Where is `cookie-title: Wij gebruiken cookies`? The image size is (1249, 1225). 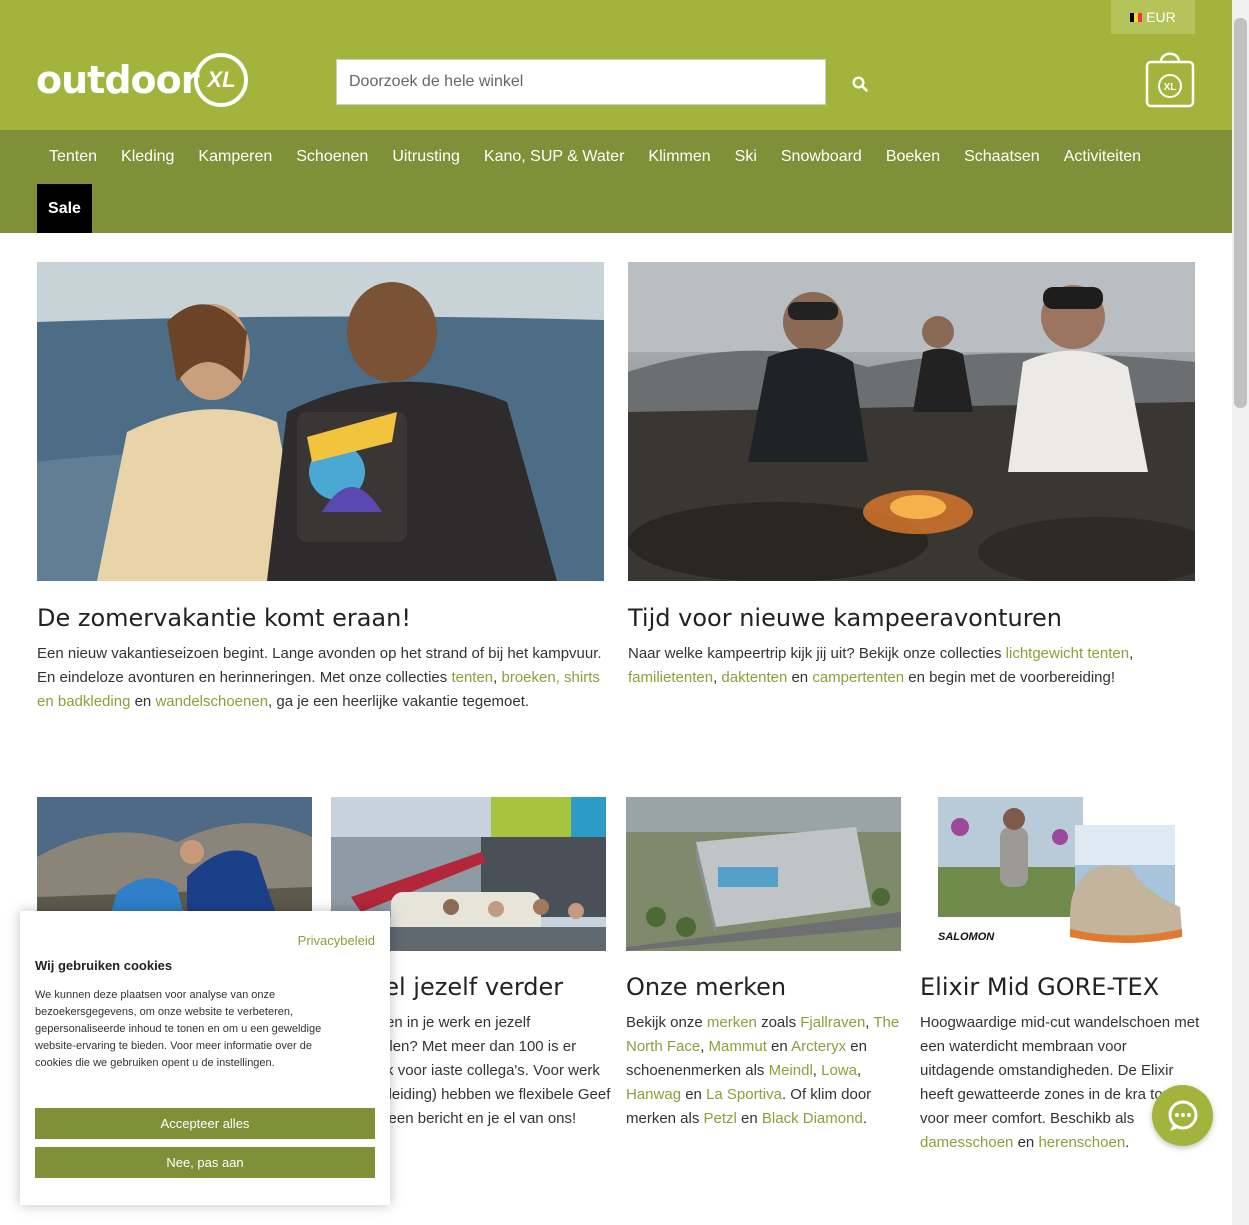
cookie-title: Wij gebruiken cookies is located at coordinates (104, 965).